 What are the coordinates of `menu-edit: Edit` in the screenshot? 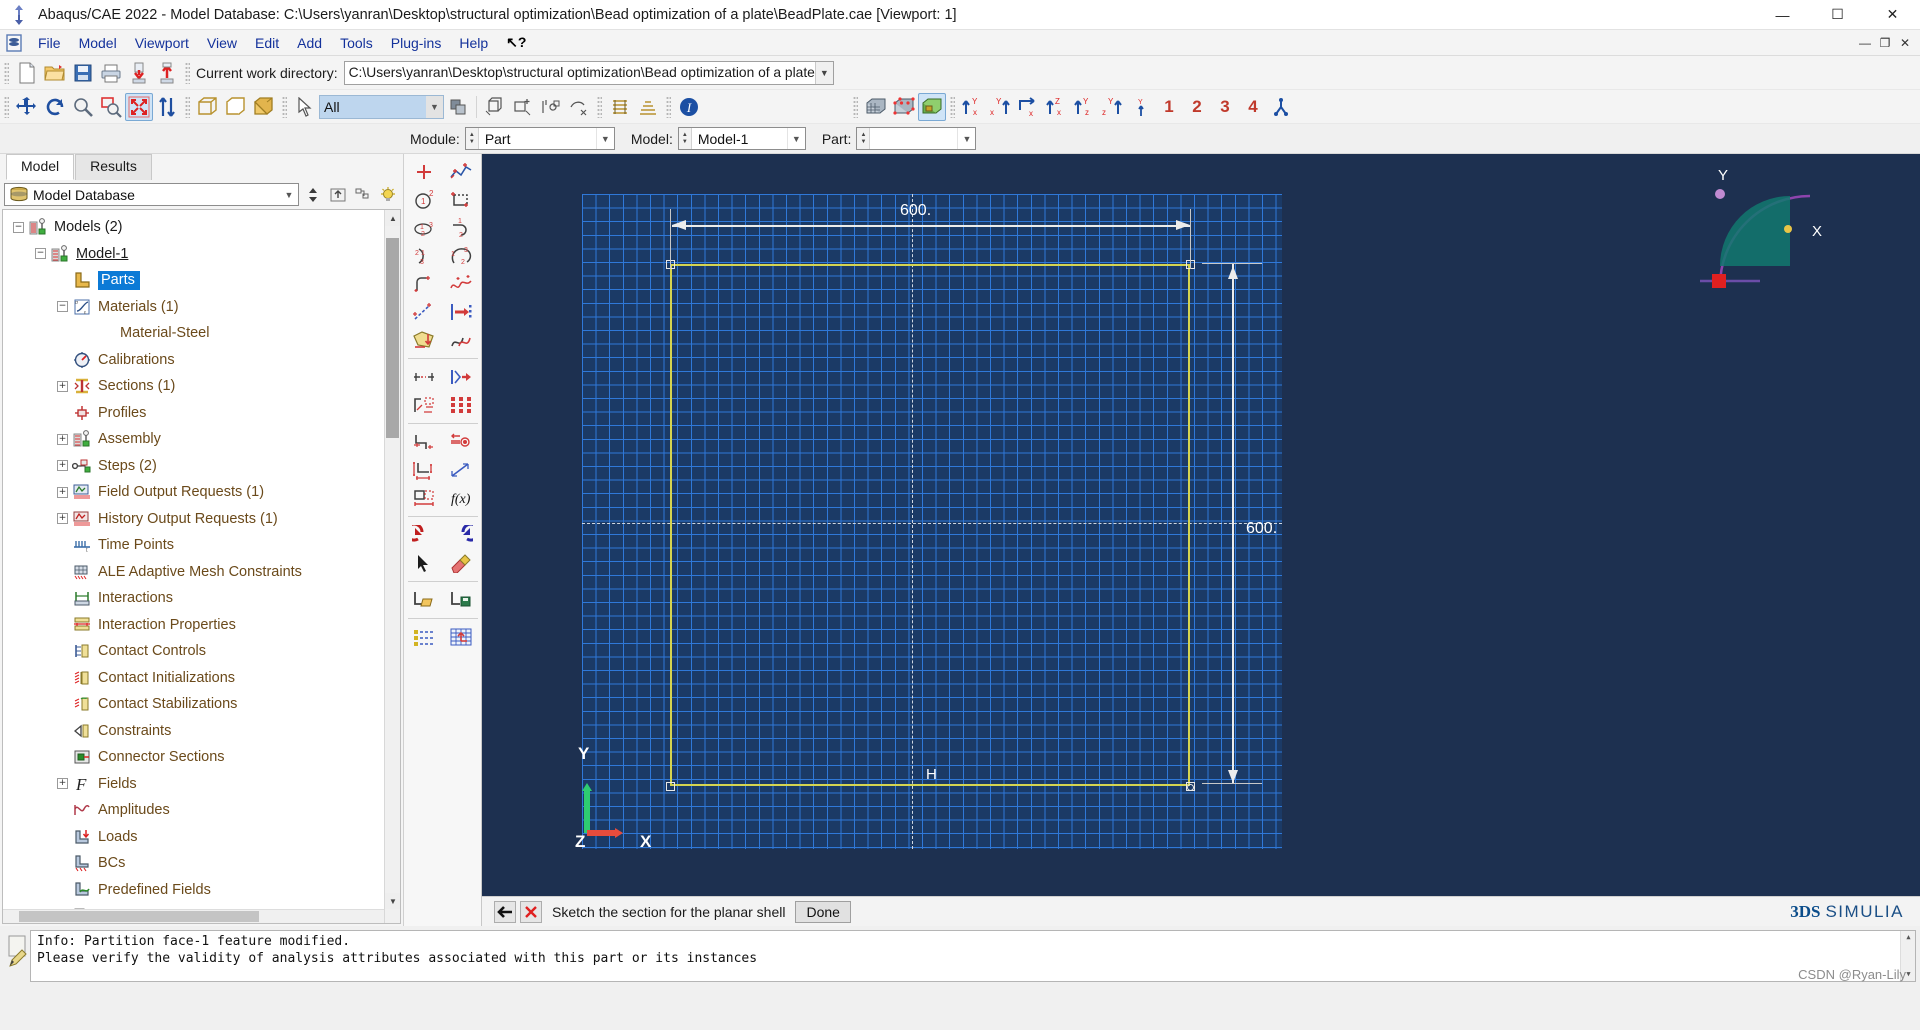 It's located at (267, 43).